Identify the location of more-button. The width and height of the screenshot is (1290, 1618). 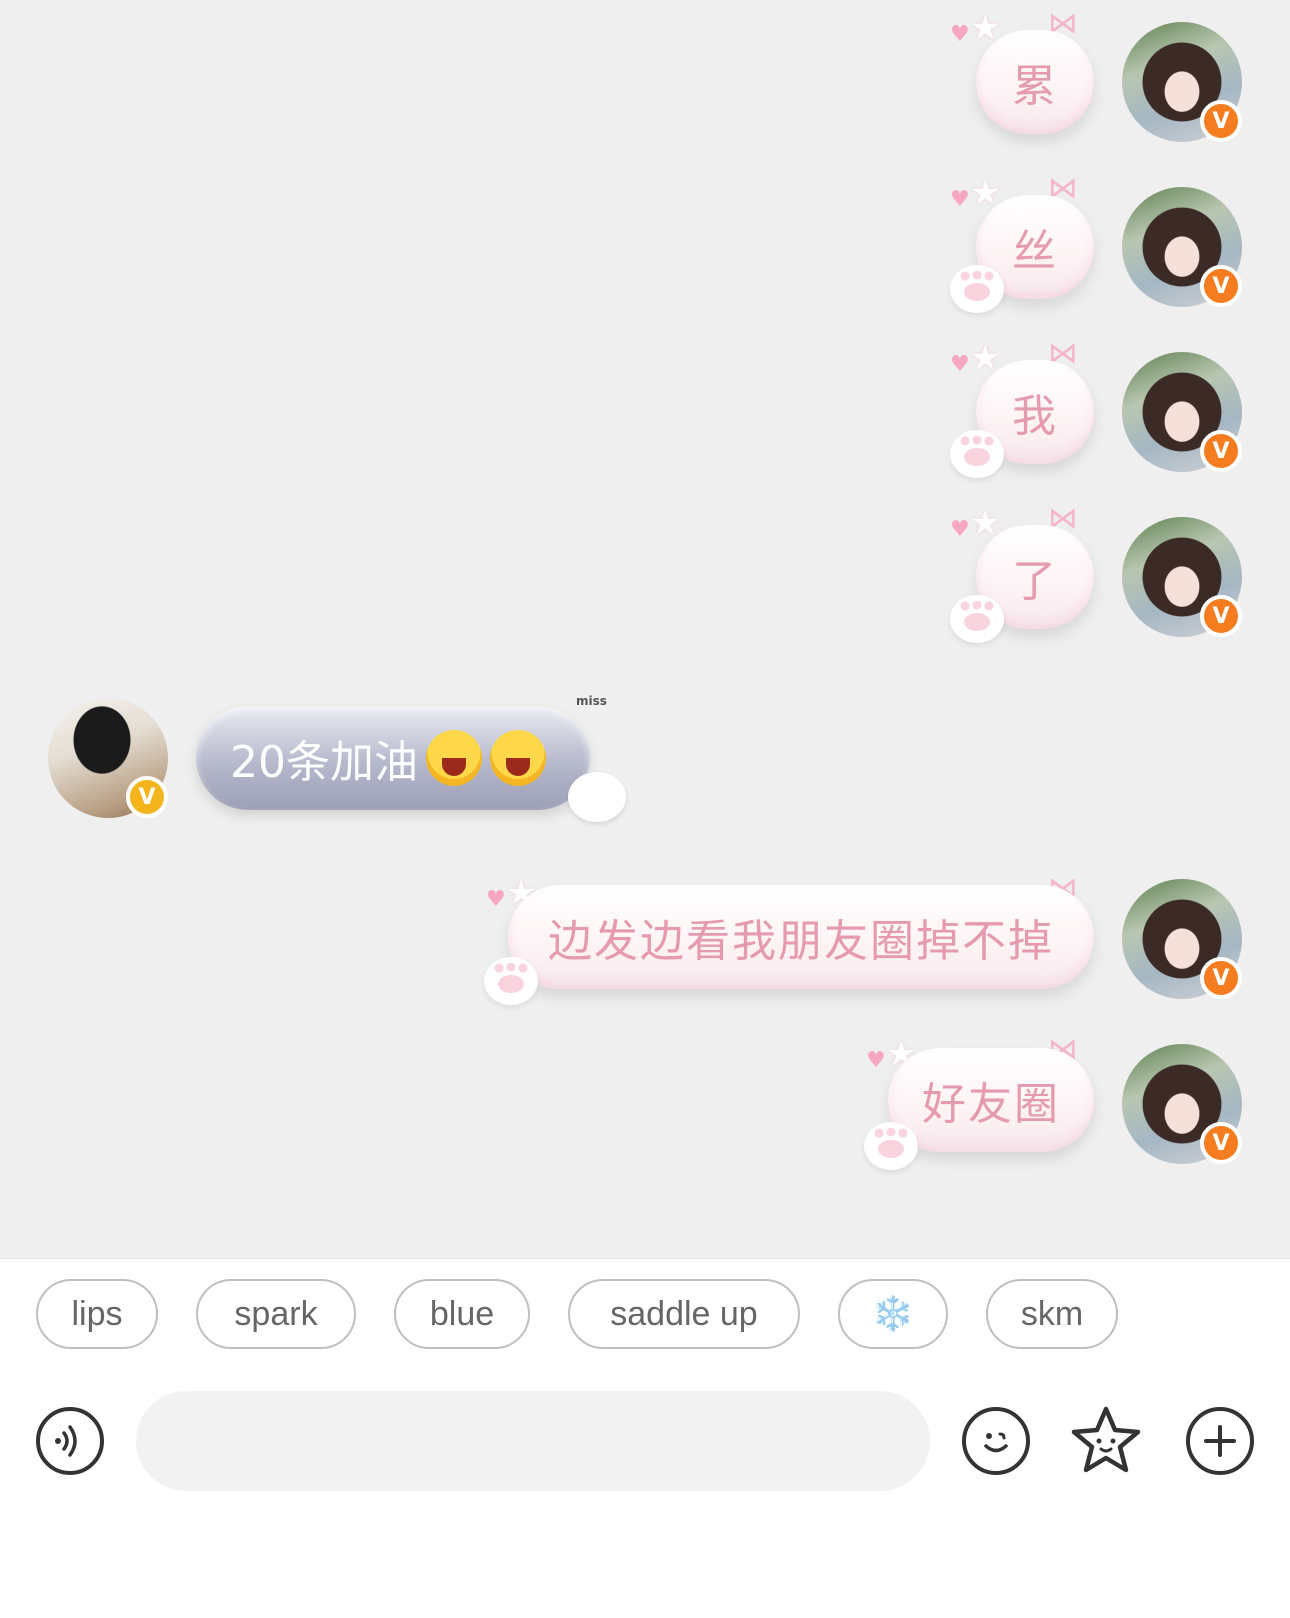
(1220, 1441).